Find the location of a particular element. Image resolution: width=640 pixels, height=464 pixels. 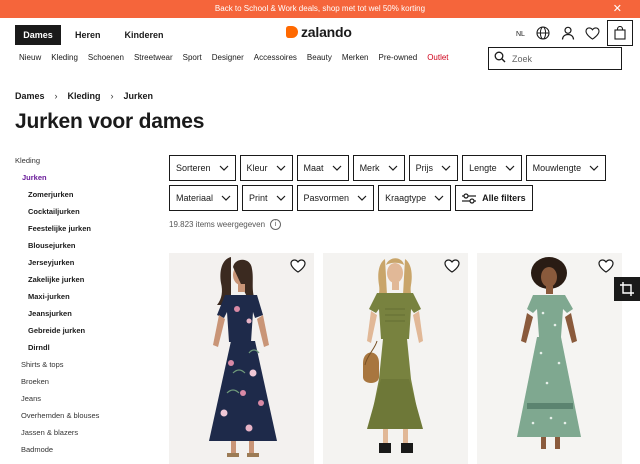

filter-label: Pasvormen is located at coordinates (326, 198).